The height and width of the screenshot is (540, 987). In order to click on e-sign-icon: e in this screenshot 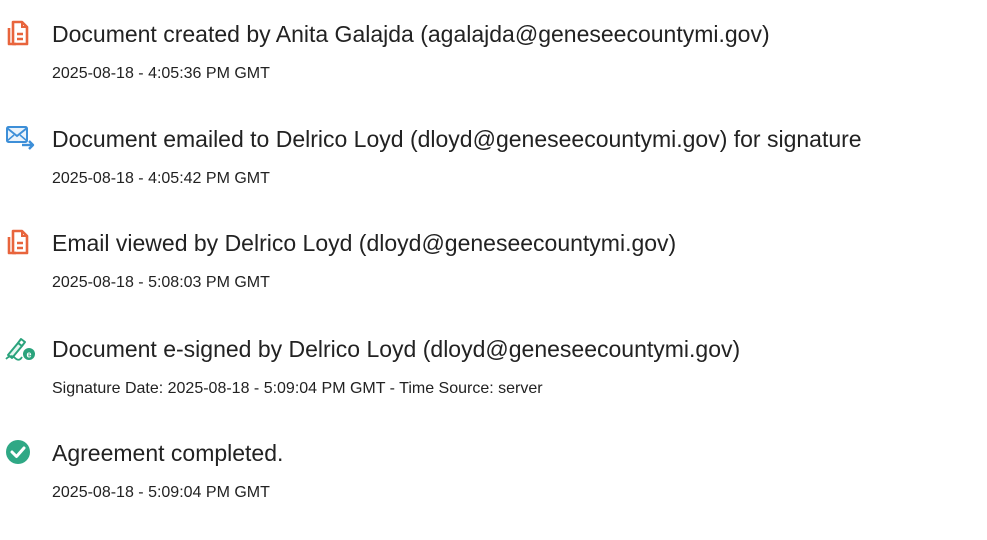, I will do `click(20, 348)`.